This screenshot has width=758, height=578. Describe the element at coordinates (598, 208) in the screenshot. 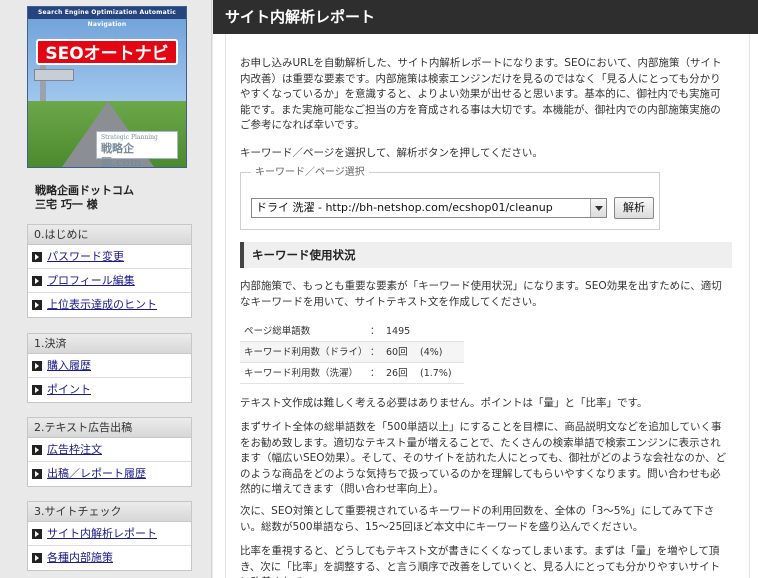

I see `chevron-down-icon` at that location.